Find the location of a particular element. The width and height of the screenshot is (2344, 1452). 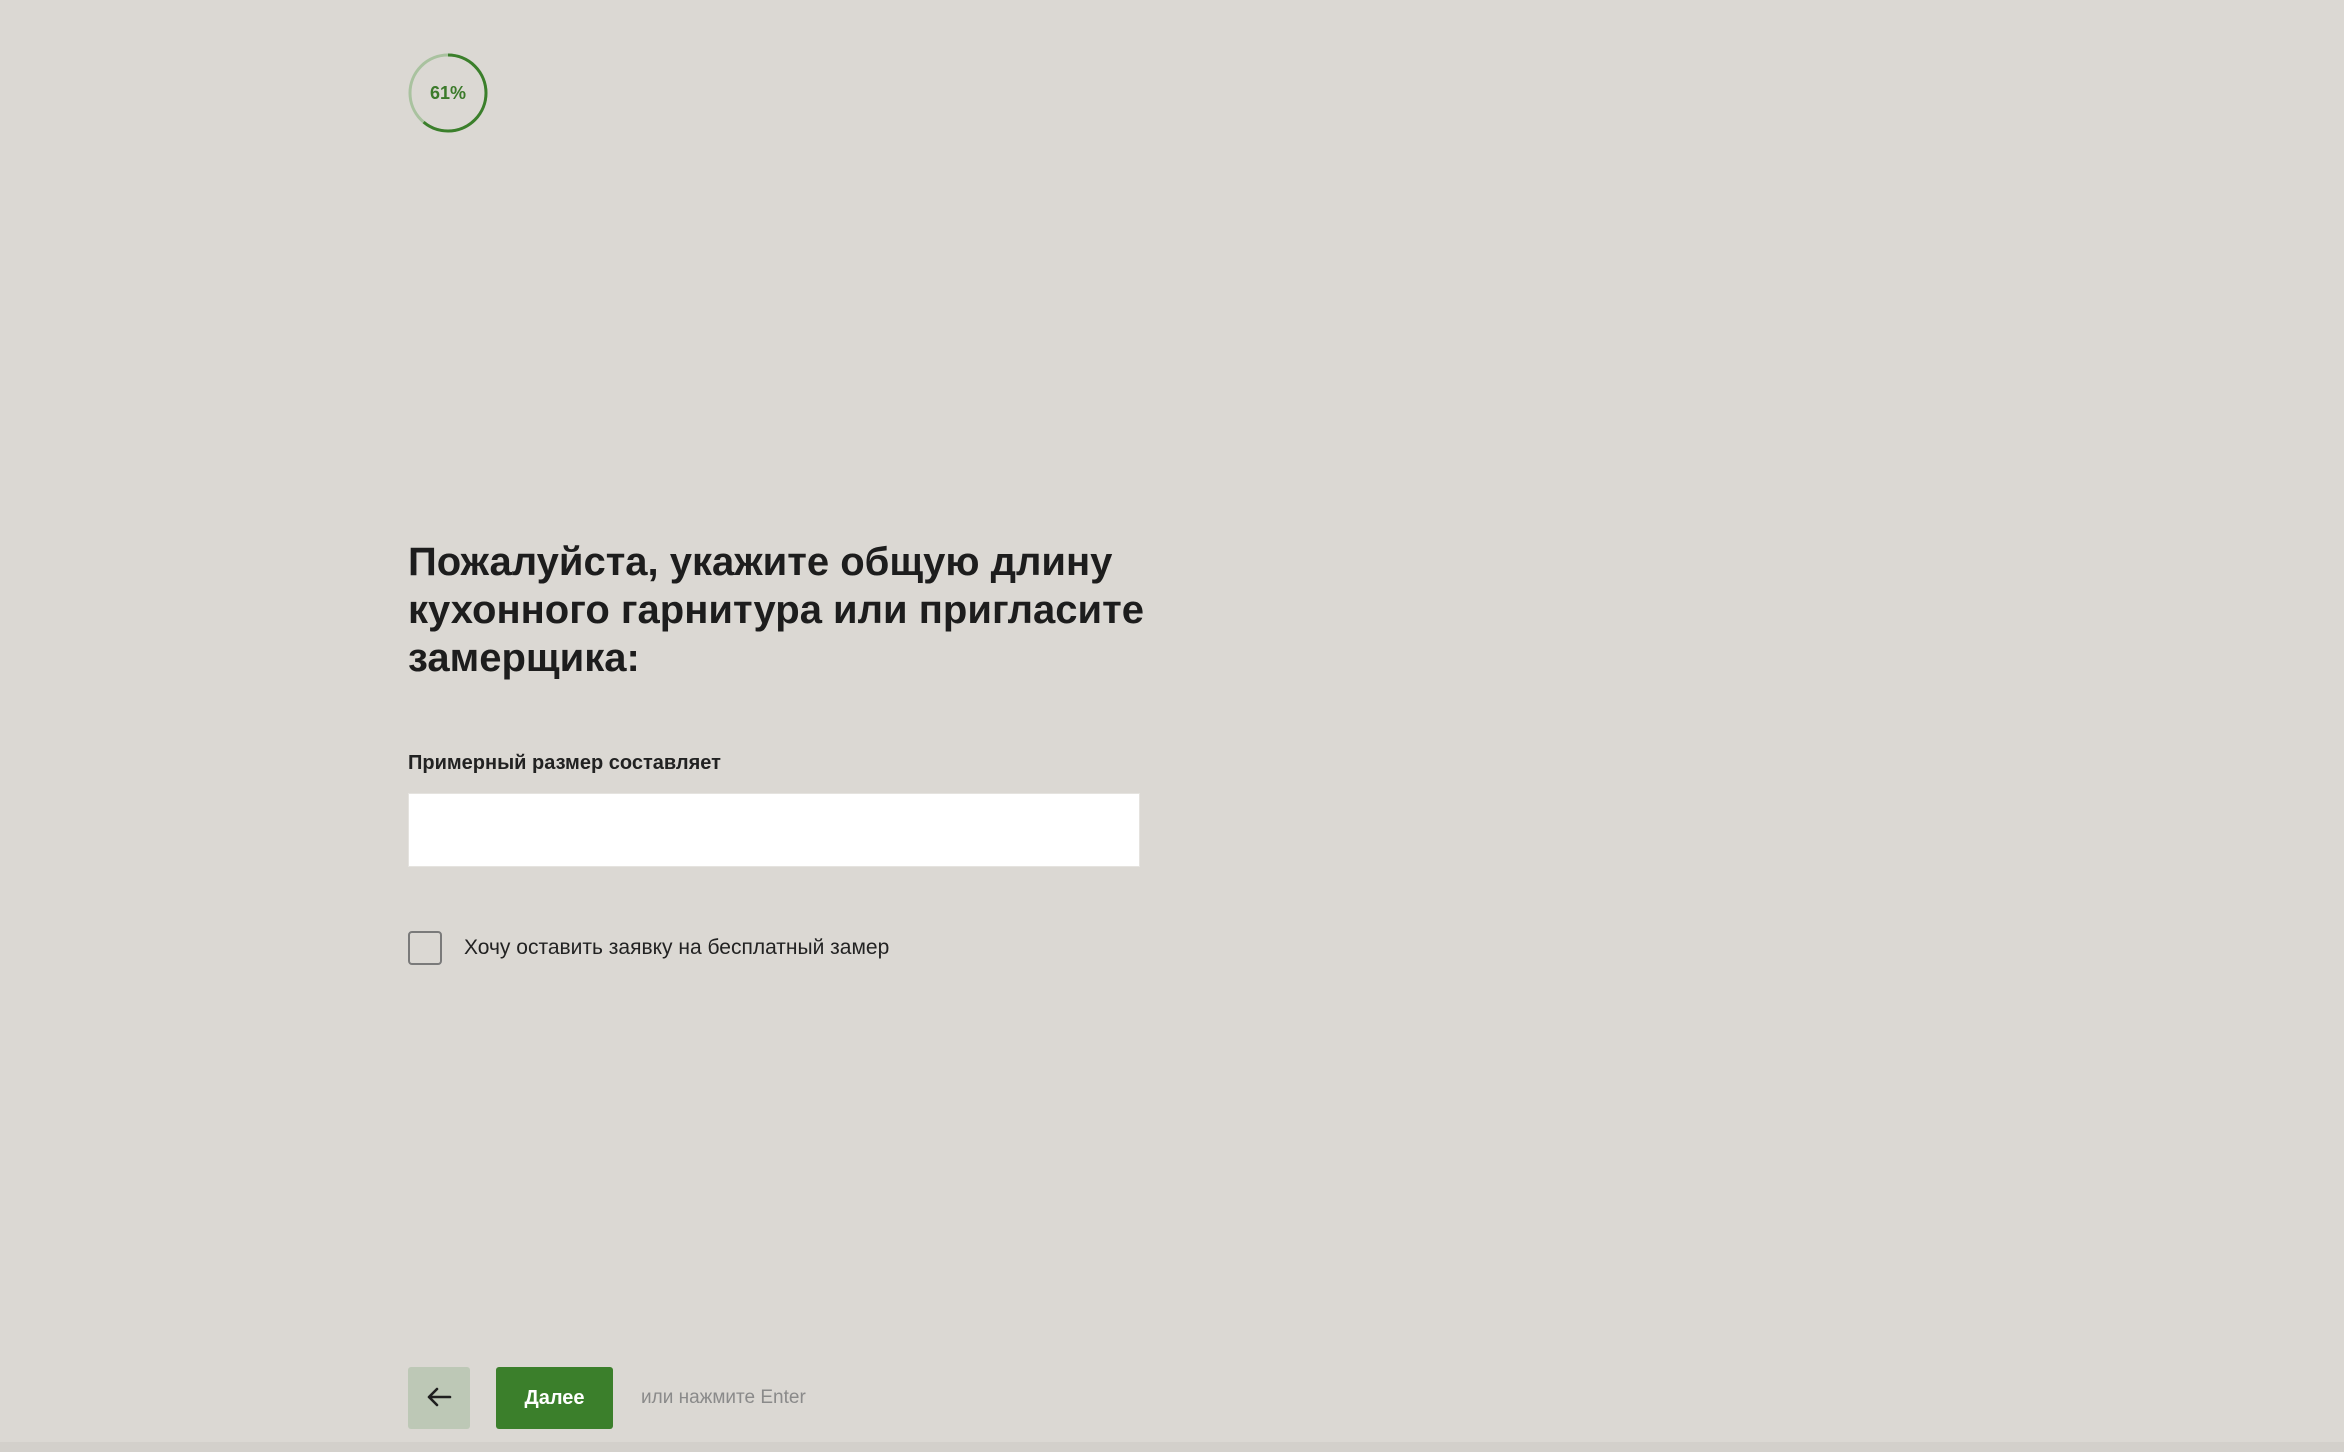

free-measure-label: Хочу оставить заявку на бесплатный замер is located at coordinates (677, 947).